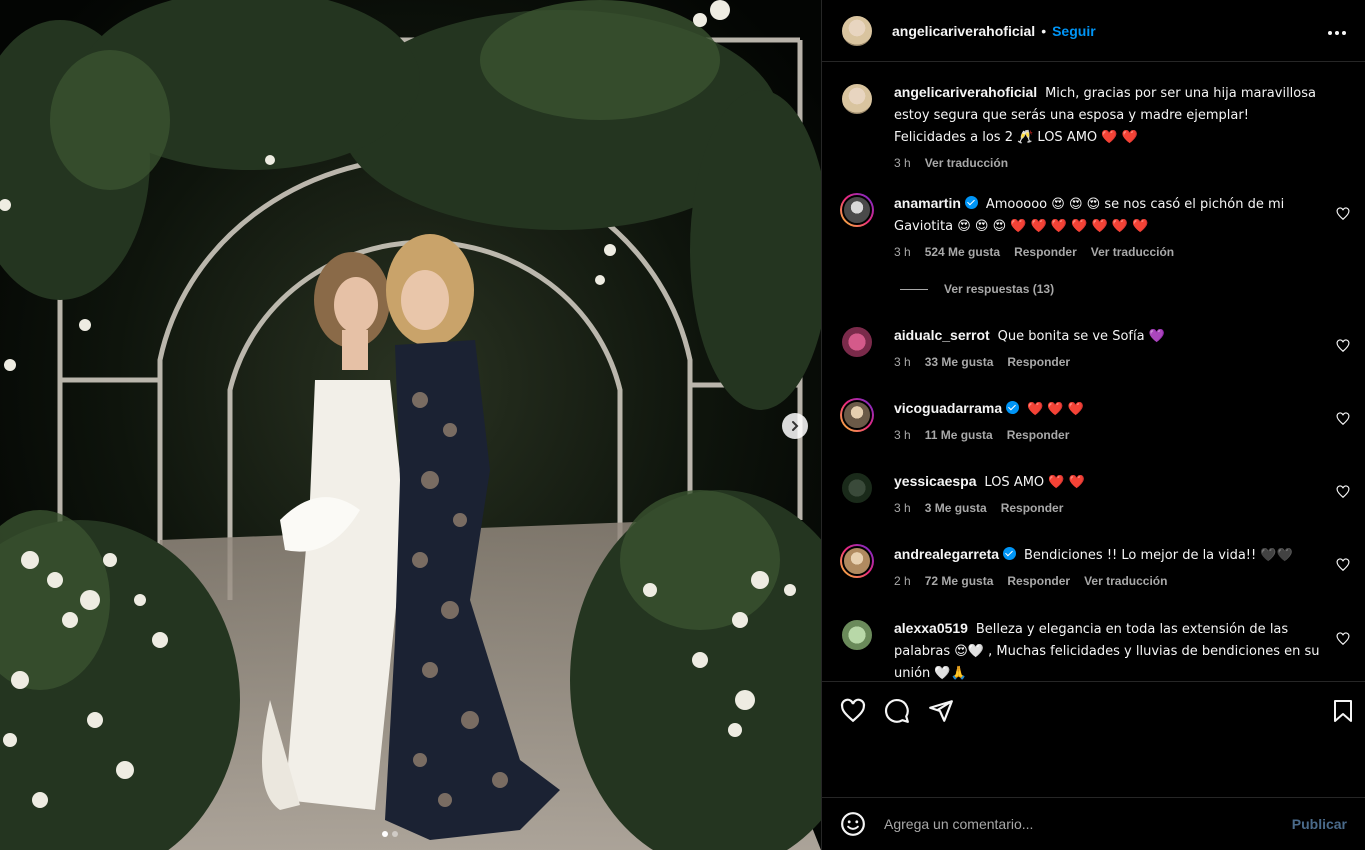 The height and width of the screenshot is (850, 1365). What do you see at coordinates (902, 581) in the screenshot?
I see `comment-time: 2 h` at bounding box center [902, 581].